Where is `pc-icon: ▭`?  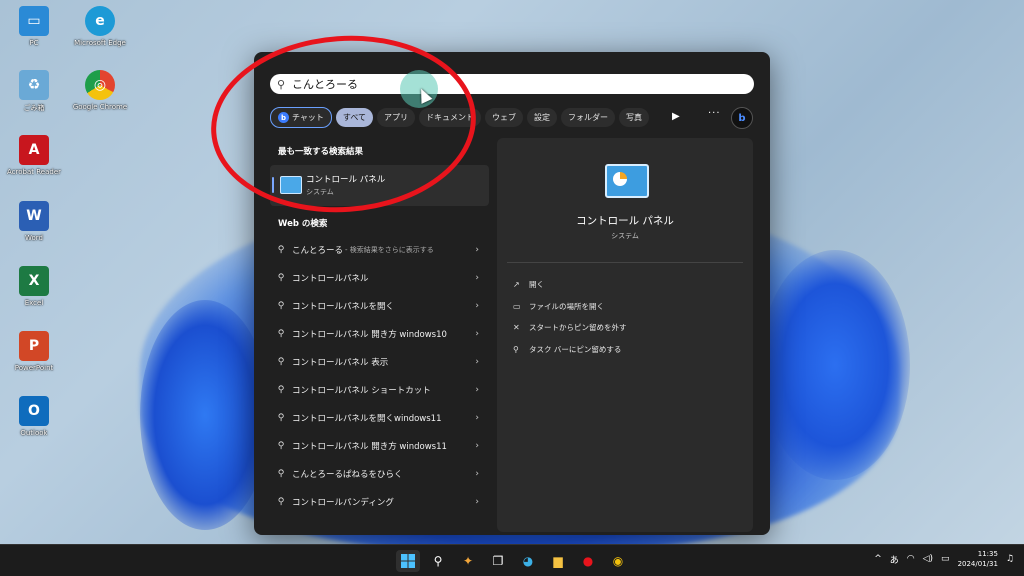 pc-icon: ▭ is located at coordinates (34, 21).